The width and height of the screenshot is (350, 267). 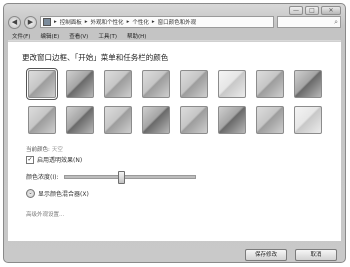 I want to click on address-row: ◀ ▶ ▸ 控制面板 ▸ 外观和个性化 ▸ 个性化 ▸ 窗口颜色和外观 ⌕, so click(x=174, y=22).